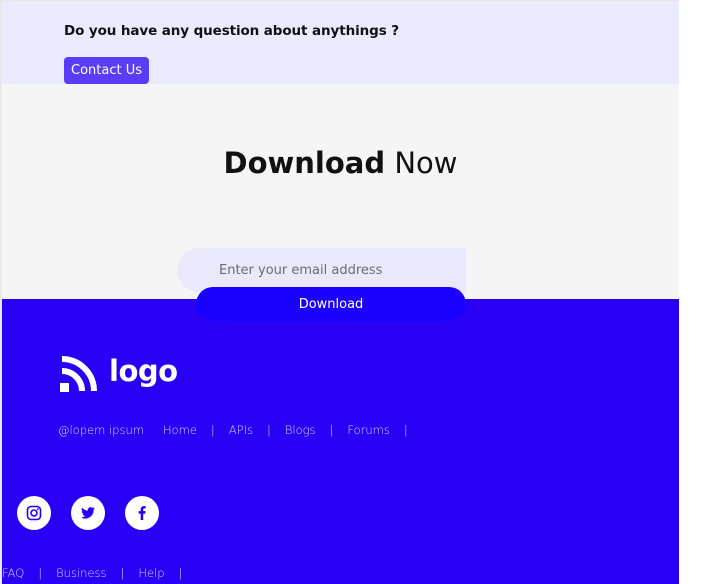  Describe the element at coordinates (81, 573) in the screenshot. I see `footer-link-business: Business` at that location.